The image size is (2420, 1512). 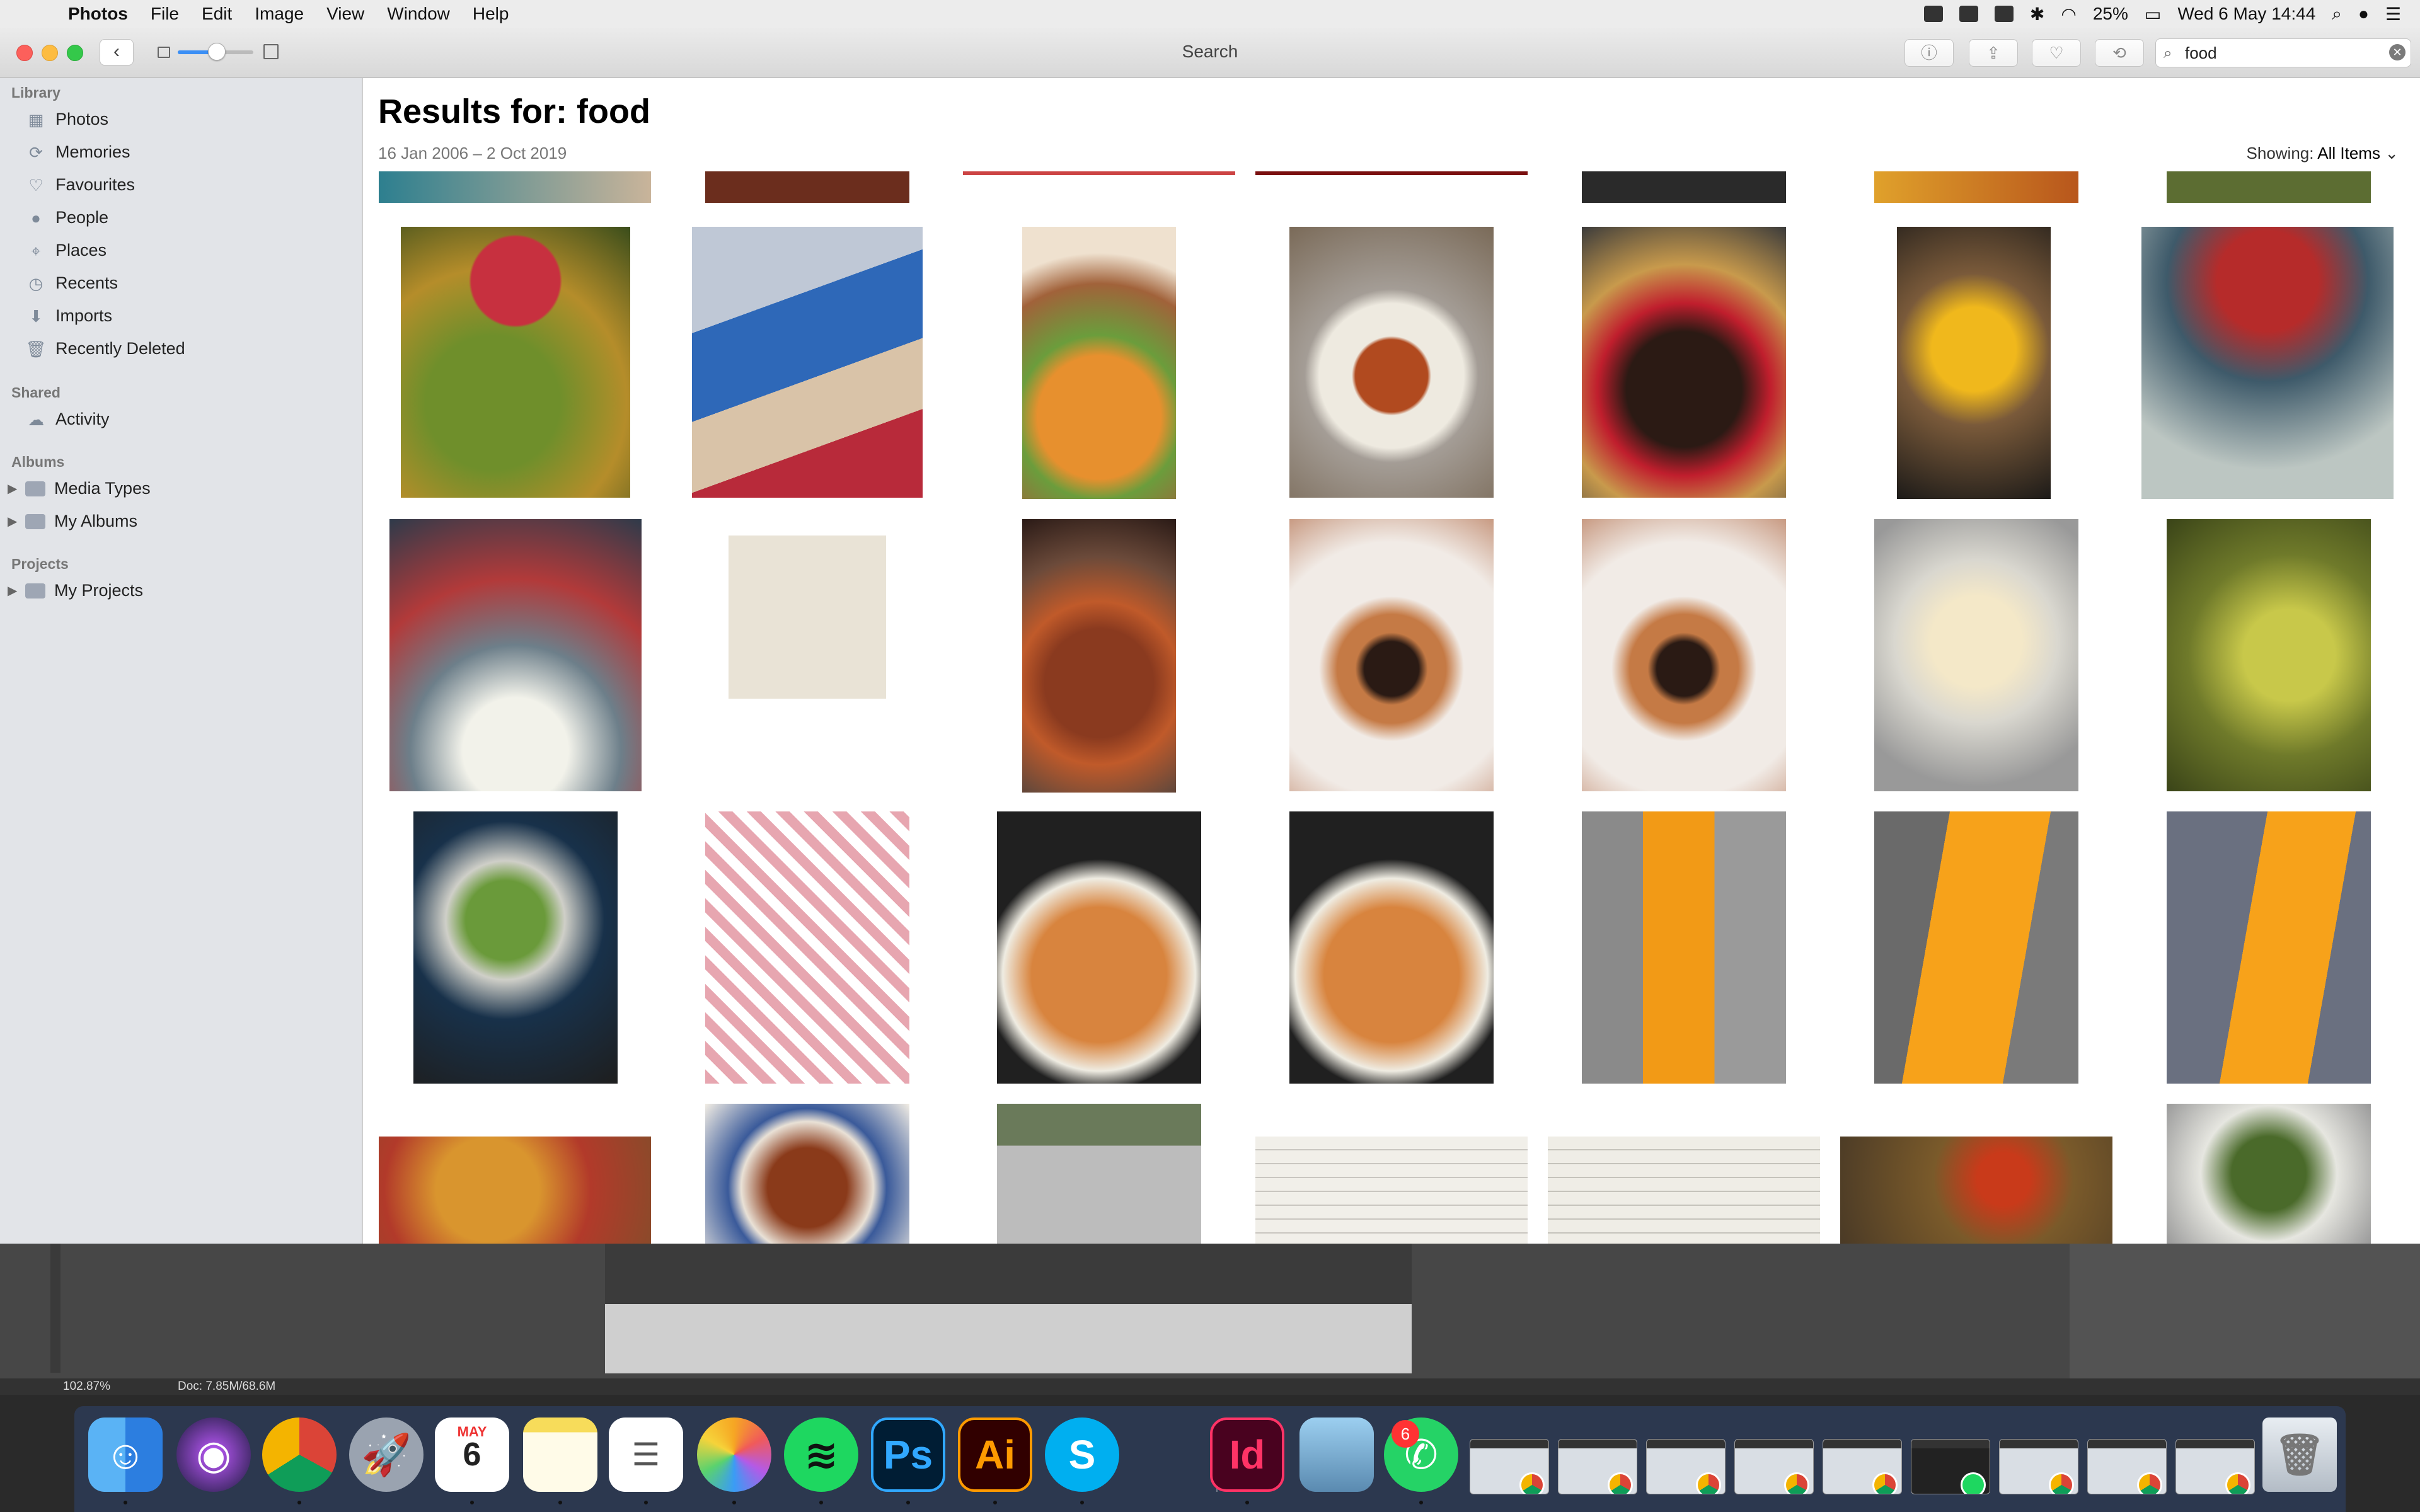 I want to click on bluetooth-icon: ✱, so click(x=2037, y=14).